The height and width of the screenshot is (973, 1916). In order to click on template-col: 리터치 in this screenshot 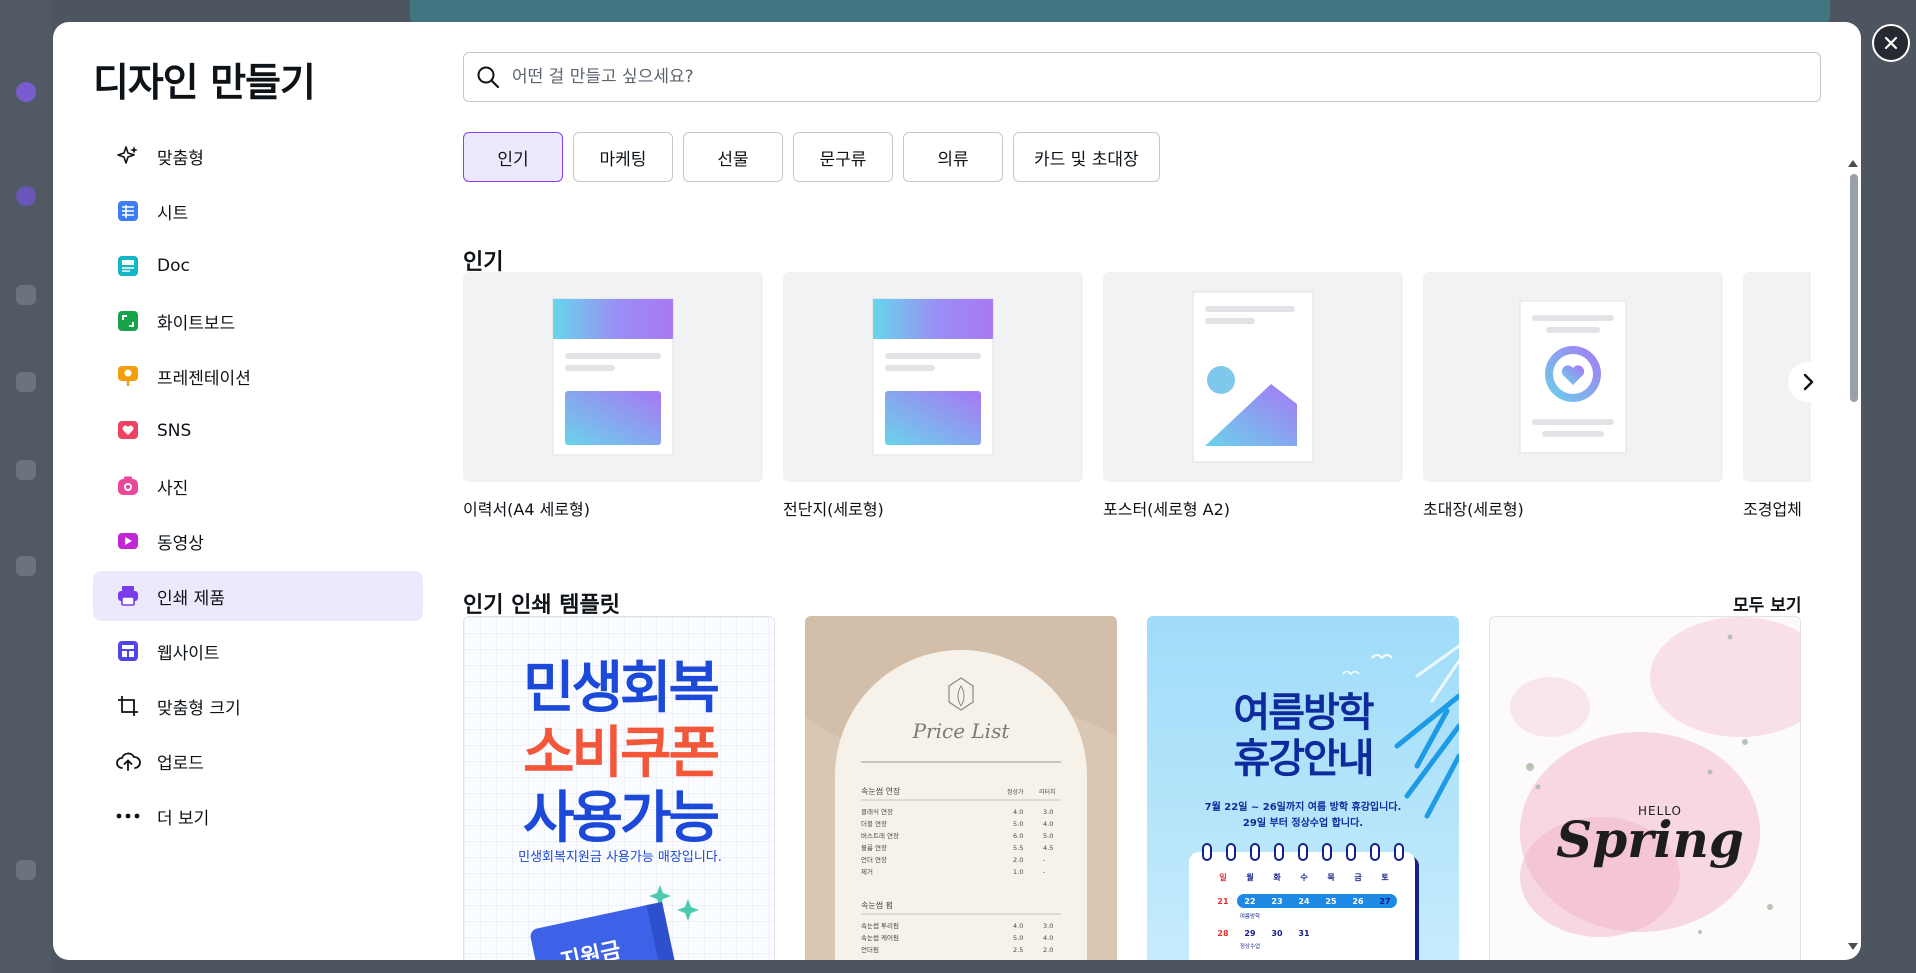, I will do `click(1047, 792)`.